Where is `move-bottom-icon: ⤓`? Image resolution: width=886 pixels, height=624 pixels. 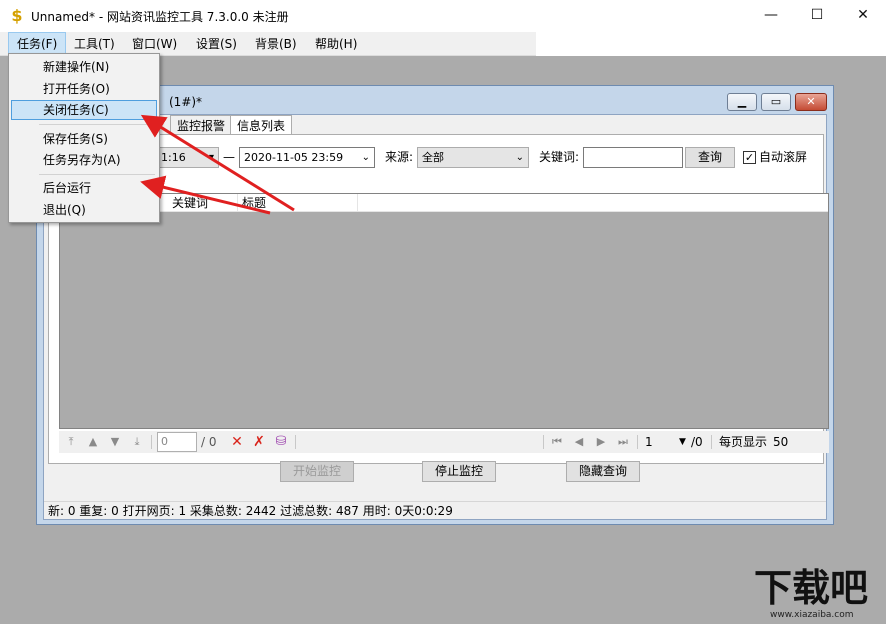 move-bottom-icon: ⤓ is located at coordinates (137, 442).